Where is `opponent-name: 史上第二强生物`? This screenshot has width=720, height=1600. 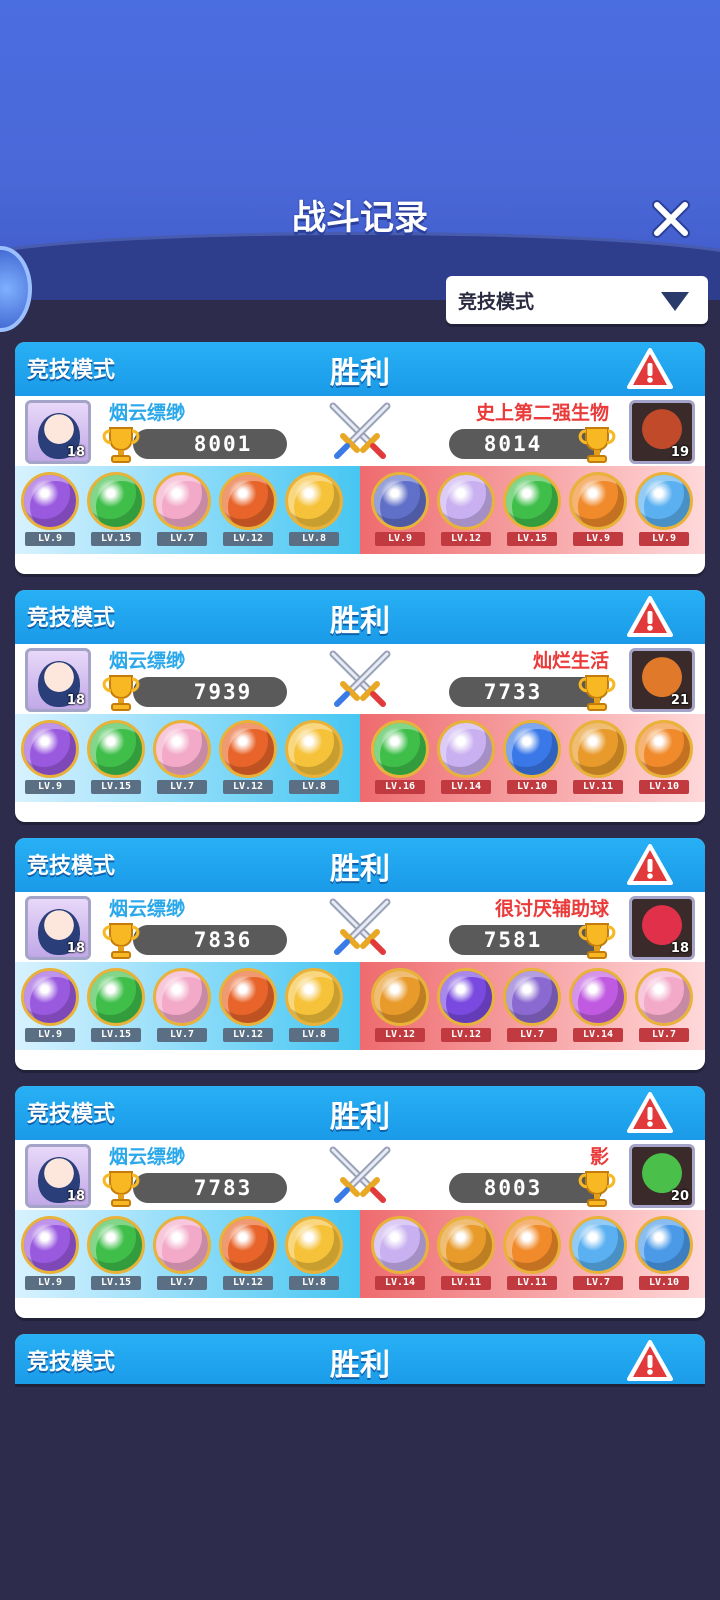
opponent-name: 史上第二强生物 is located at coordinates (542, 411).